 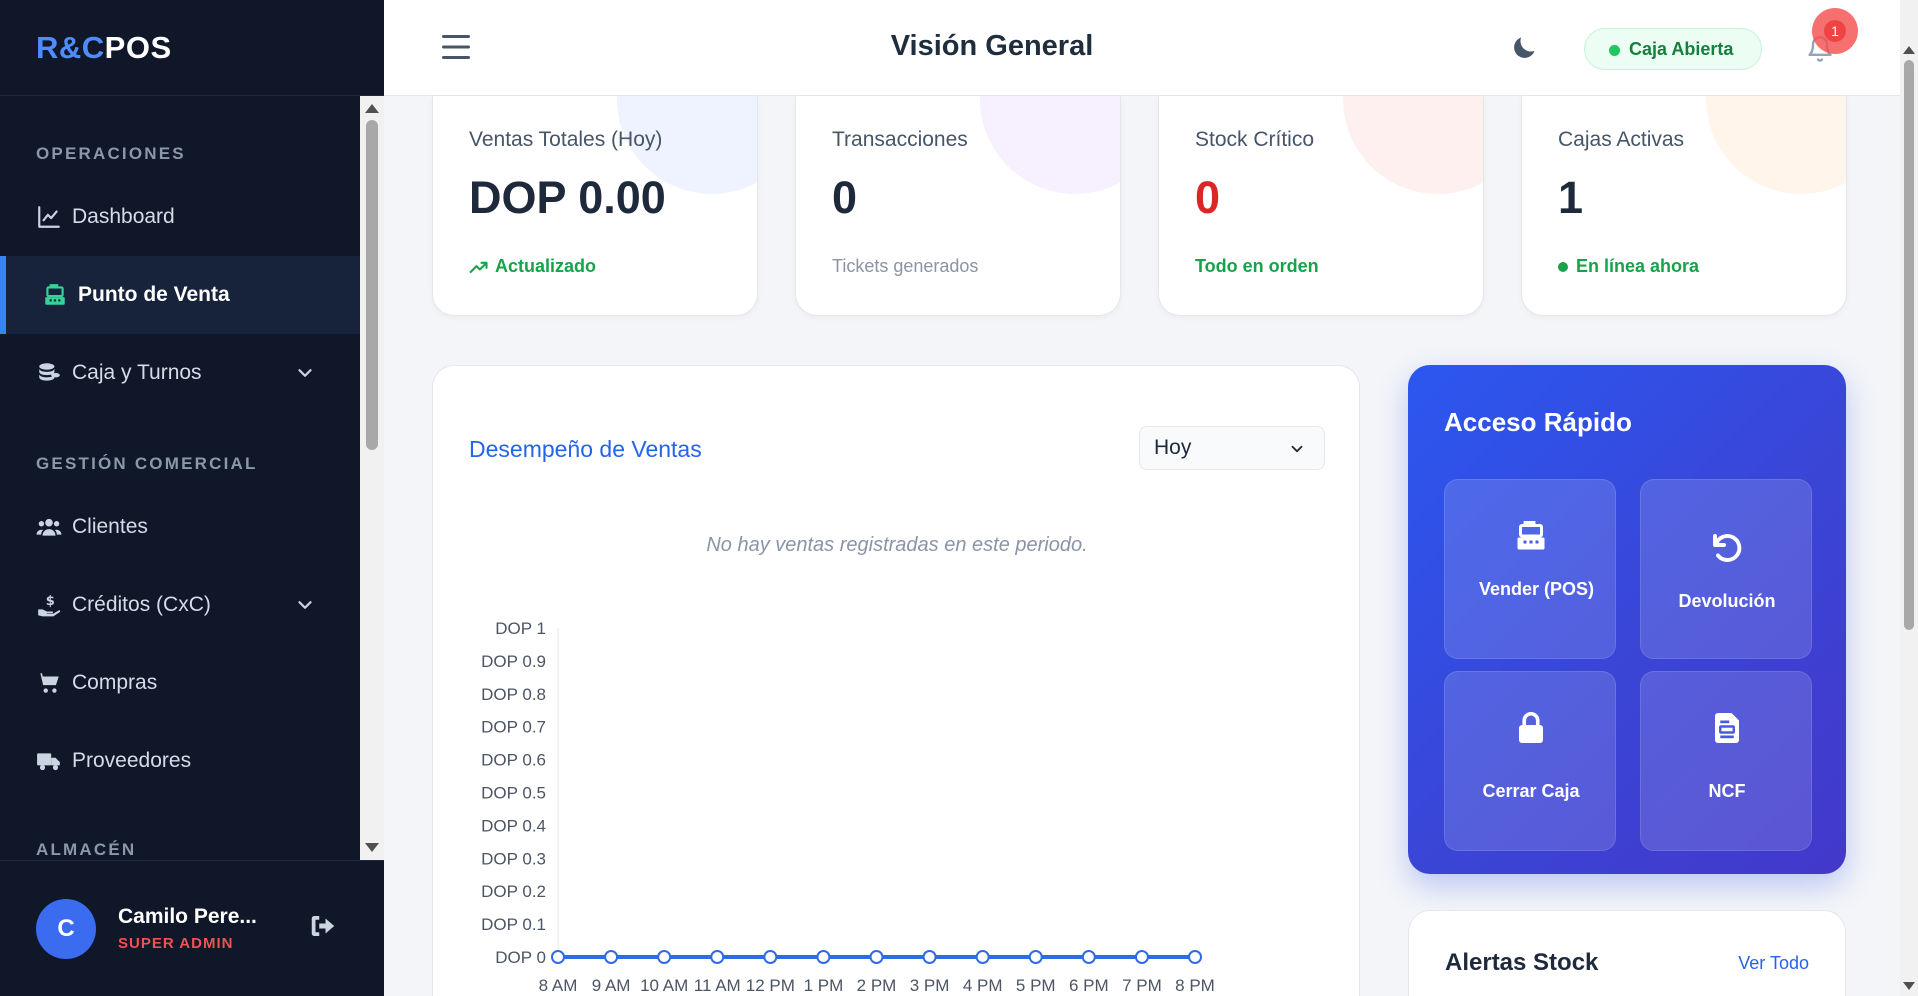 I want to click on x-tick-label: 5 PM, so click(x=1036, y=985).